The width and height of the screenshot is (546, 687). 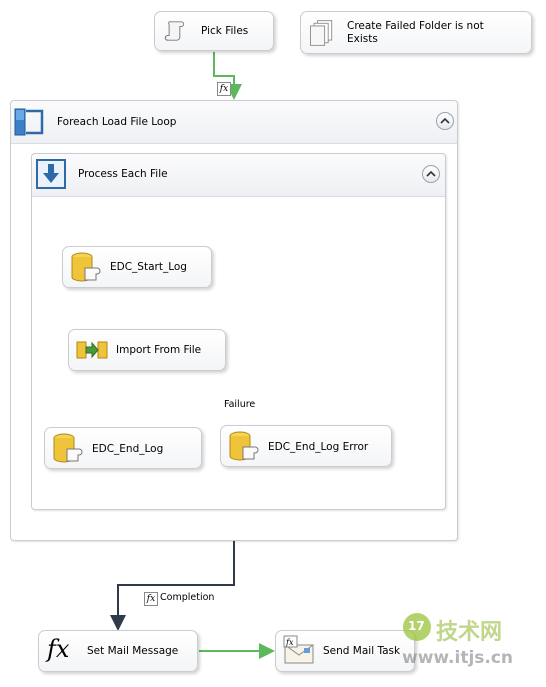 I want to click on mail-envelope-icon: fx, so click(x=298, y=649).